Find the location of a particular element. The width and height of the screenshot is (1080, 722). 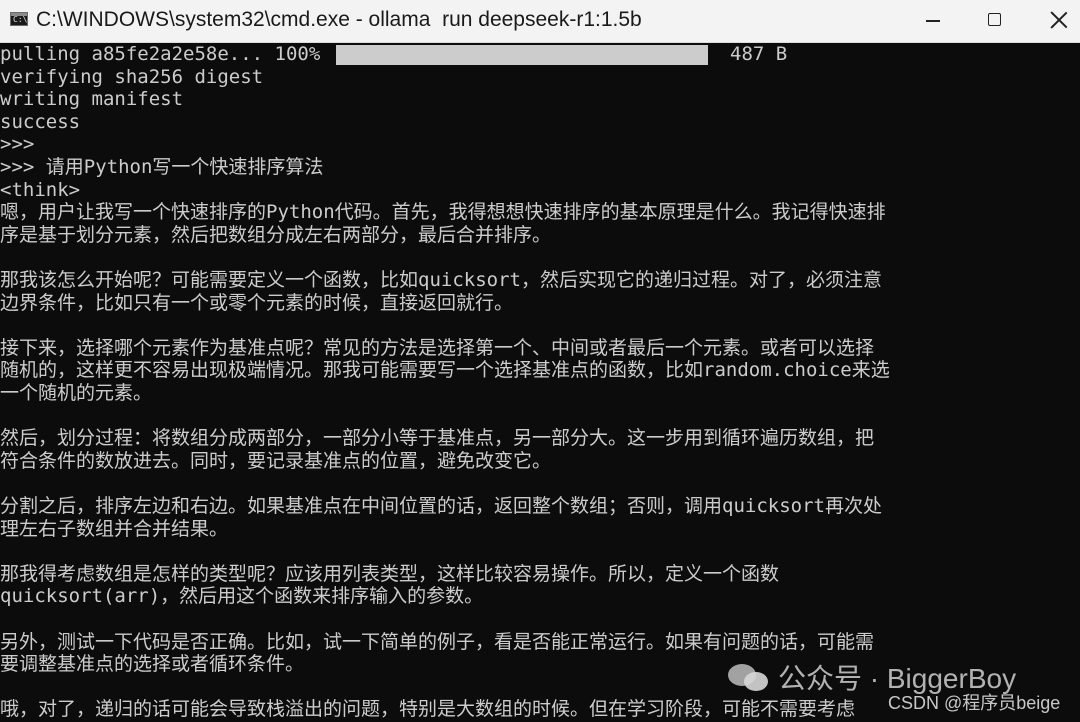

console-line: >>> 请用Python写一个快速排序算法 is located at coordinates (162, 167).